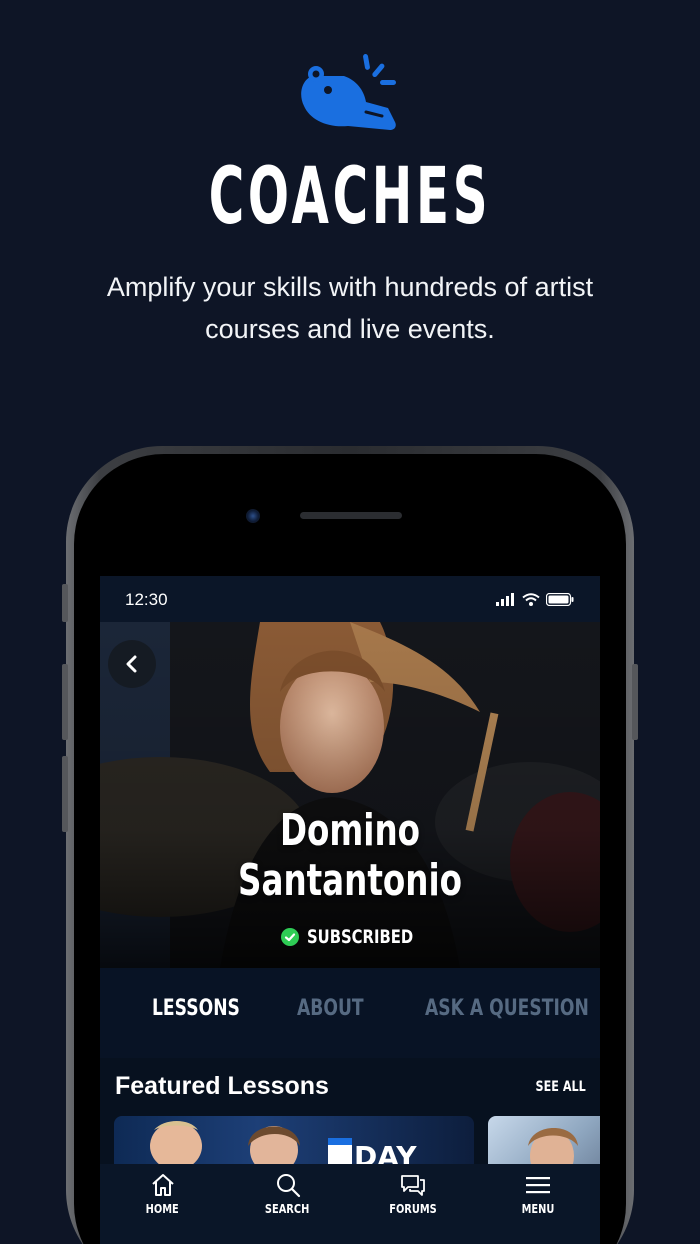 Image resolution: width=700 pixels, height=1244 pixels. What do you see at coordinates (290, 937) in the screenshot?
I see `check-circle-icon` at bounding box center [290, 937].